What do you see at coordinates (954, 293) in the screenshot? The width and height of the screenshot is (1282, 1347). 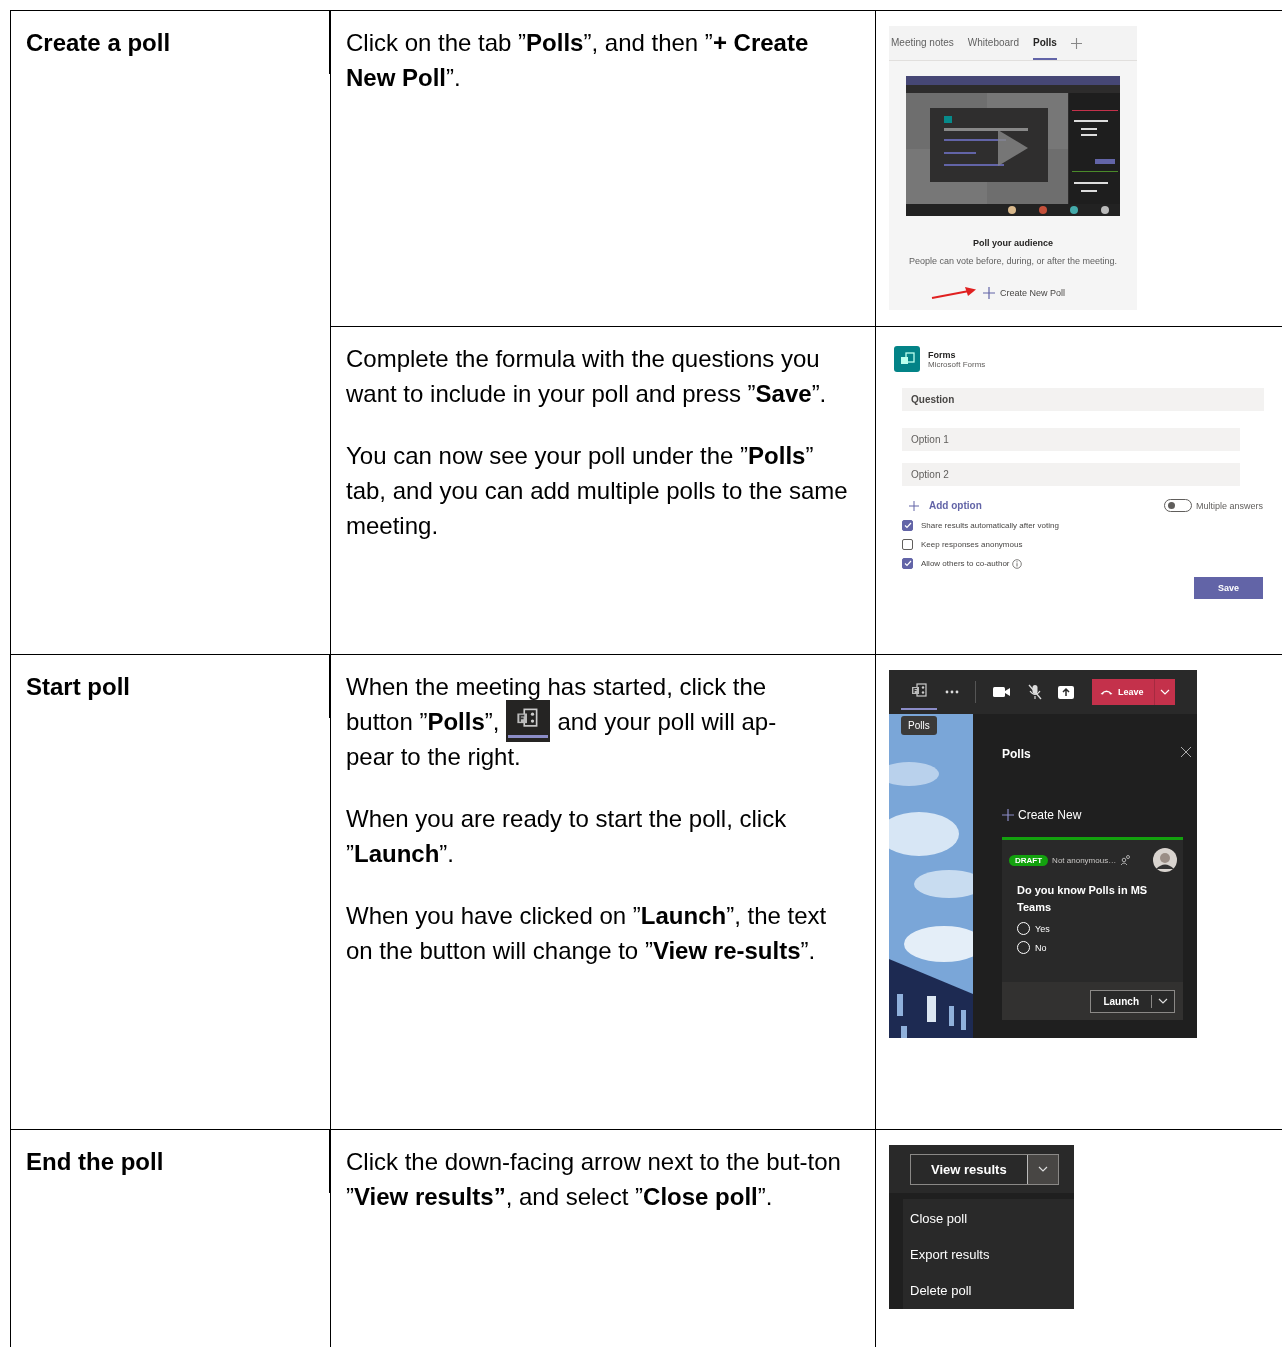 I see `arrow-icon` at bounding box center [954, 293].